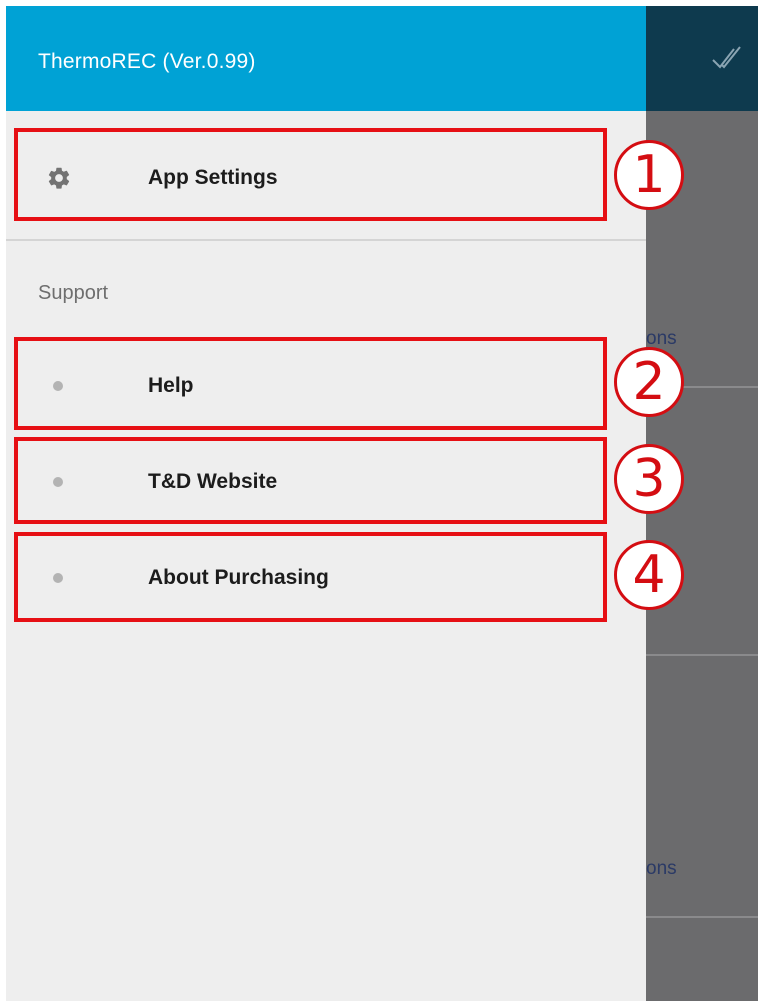 The width and height of the screenshot is (763, 1006). I want to click on callout-number-3: 3, so click(649, 479).